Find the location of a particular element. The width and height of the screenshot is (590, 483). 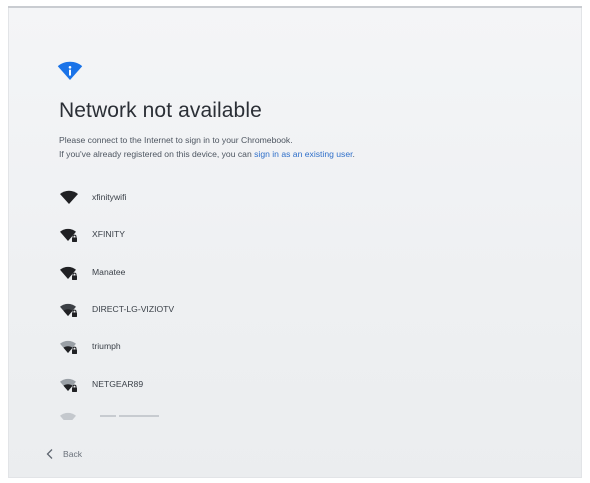

network-item-direct-lg-viziotv: DIRECT-LG-VIZIOTV is located at coordinates (269, 310).